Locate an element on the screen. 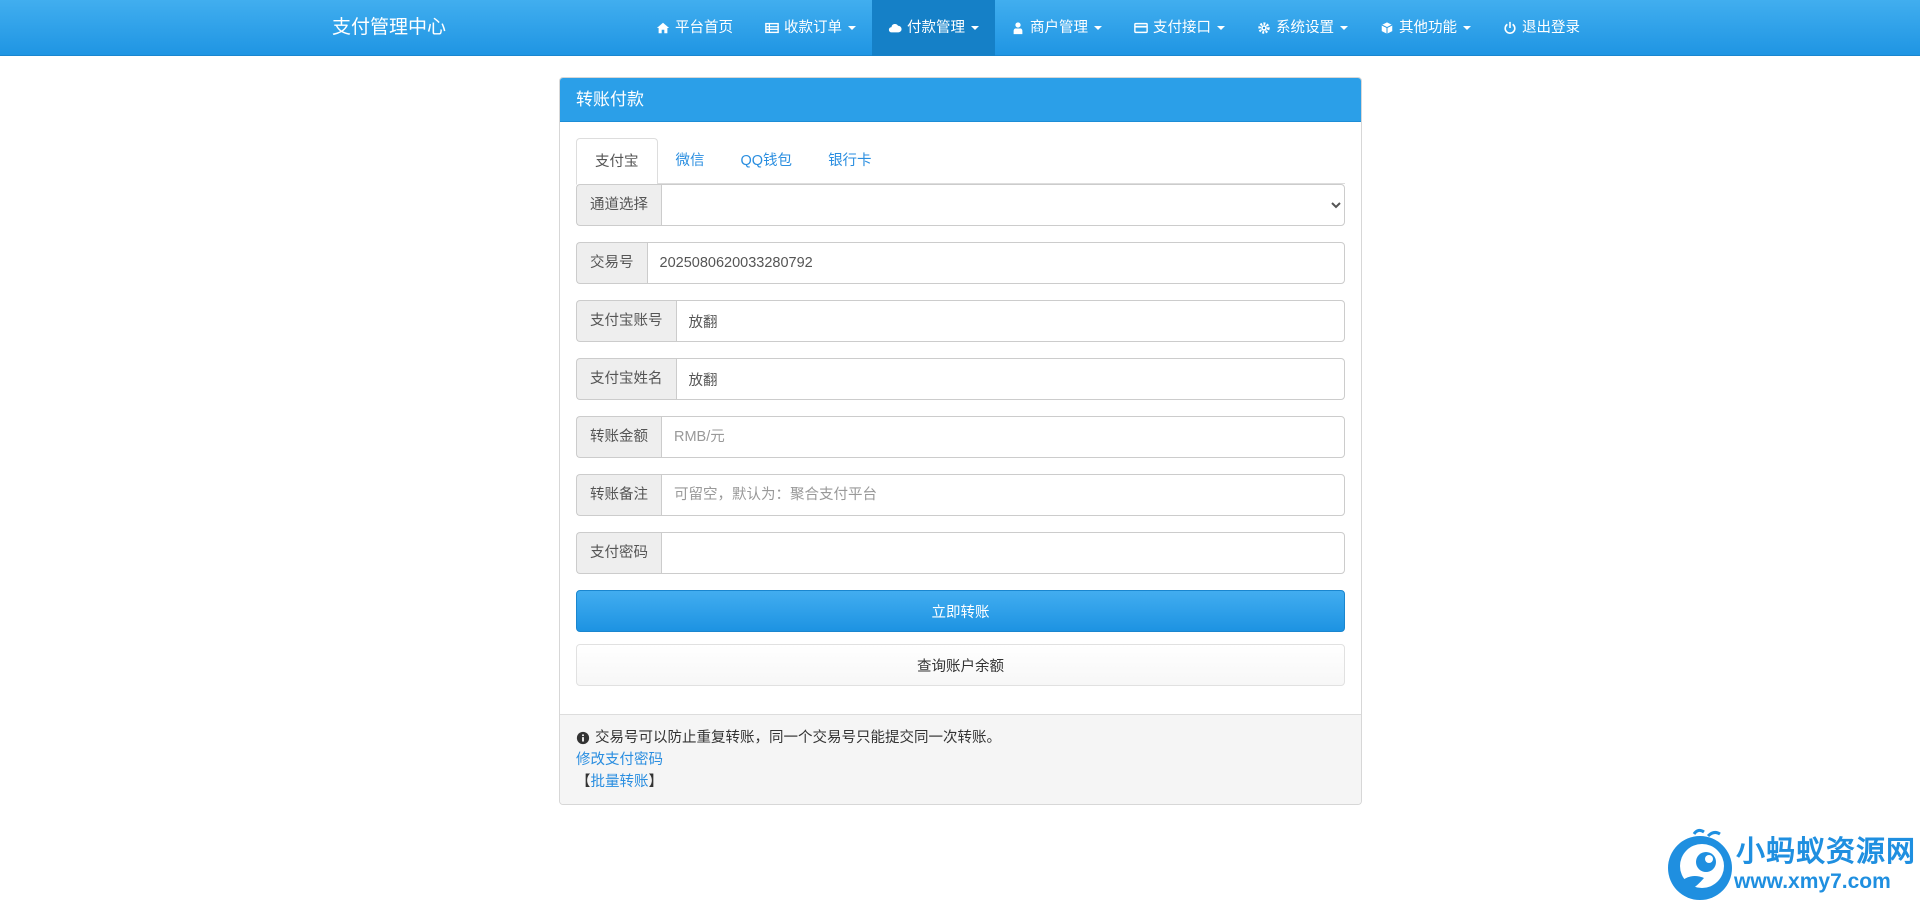  payment-method-tabs: 支付宝 微信 QQ钱包 银行卡 is located at coordinates (960, 161).